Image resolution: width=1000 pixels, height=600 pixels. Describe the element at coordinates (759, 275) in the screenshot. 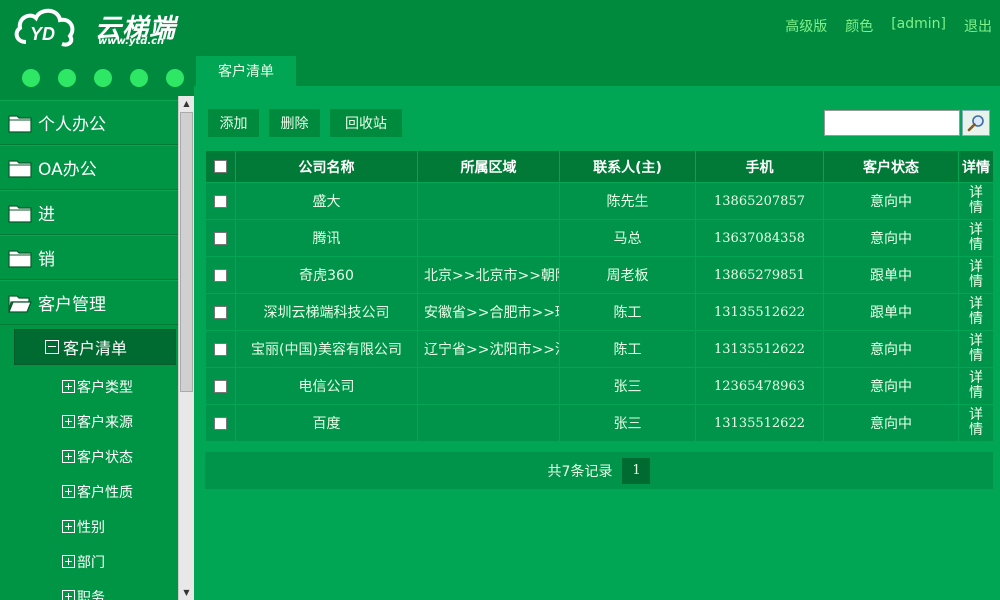

I see `phone-cell: 13865279851` at that location.